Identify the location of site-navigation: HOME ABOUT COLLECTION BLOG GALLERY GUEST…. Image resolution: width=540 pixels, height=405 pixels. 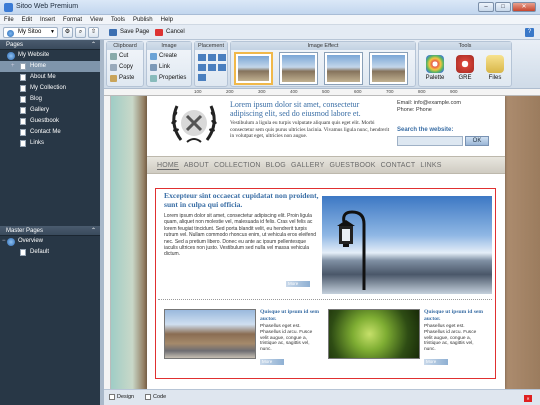
(299, 166).